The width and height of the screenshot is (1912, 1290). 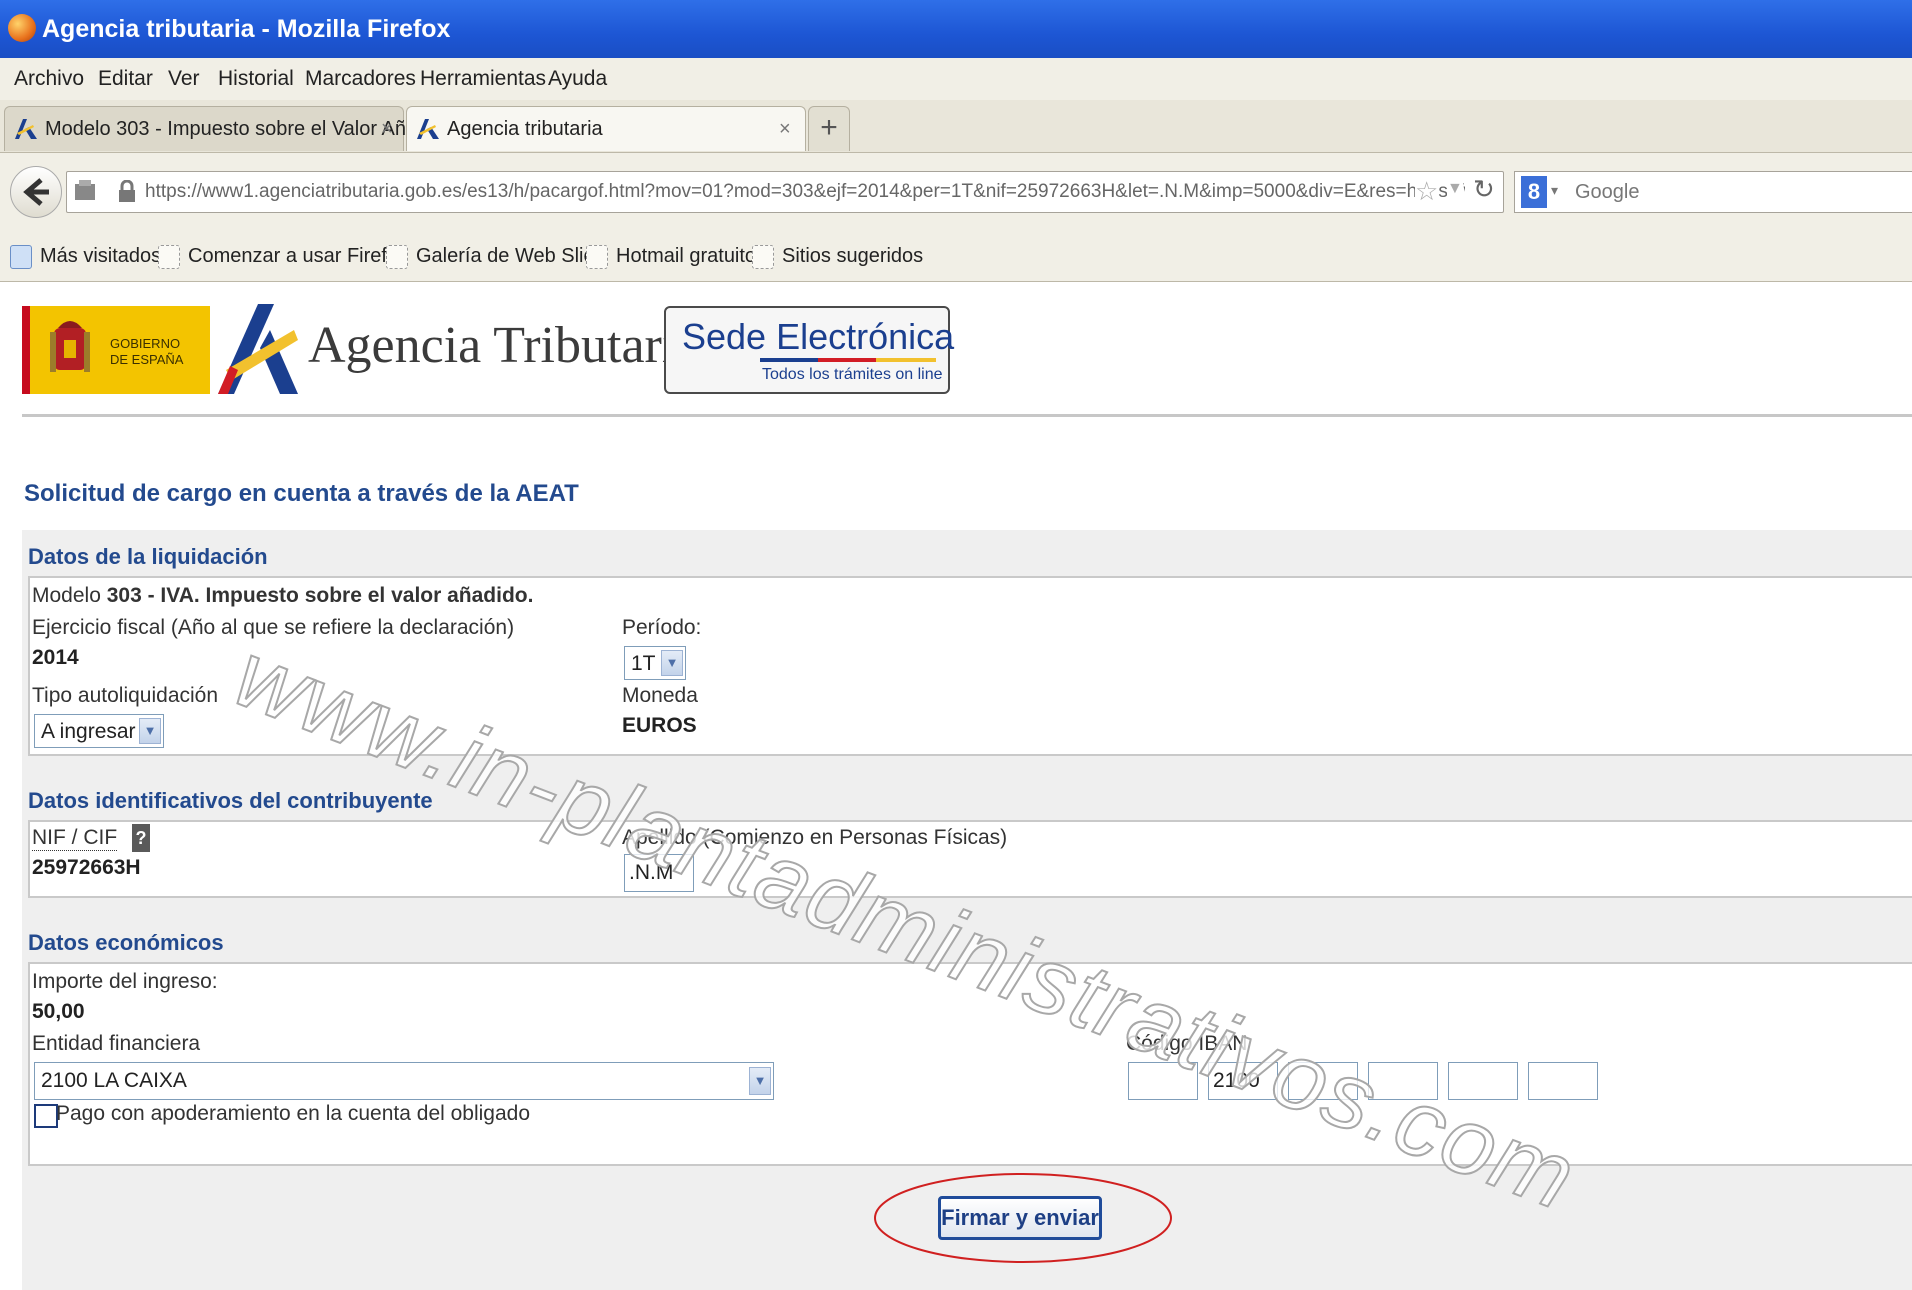 I want to click on gobierno-line1: GOBIERNO, so click(x=145, y=343).